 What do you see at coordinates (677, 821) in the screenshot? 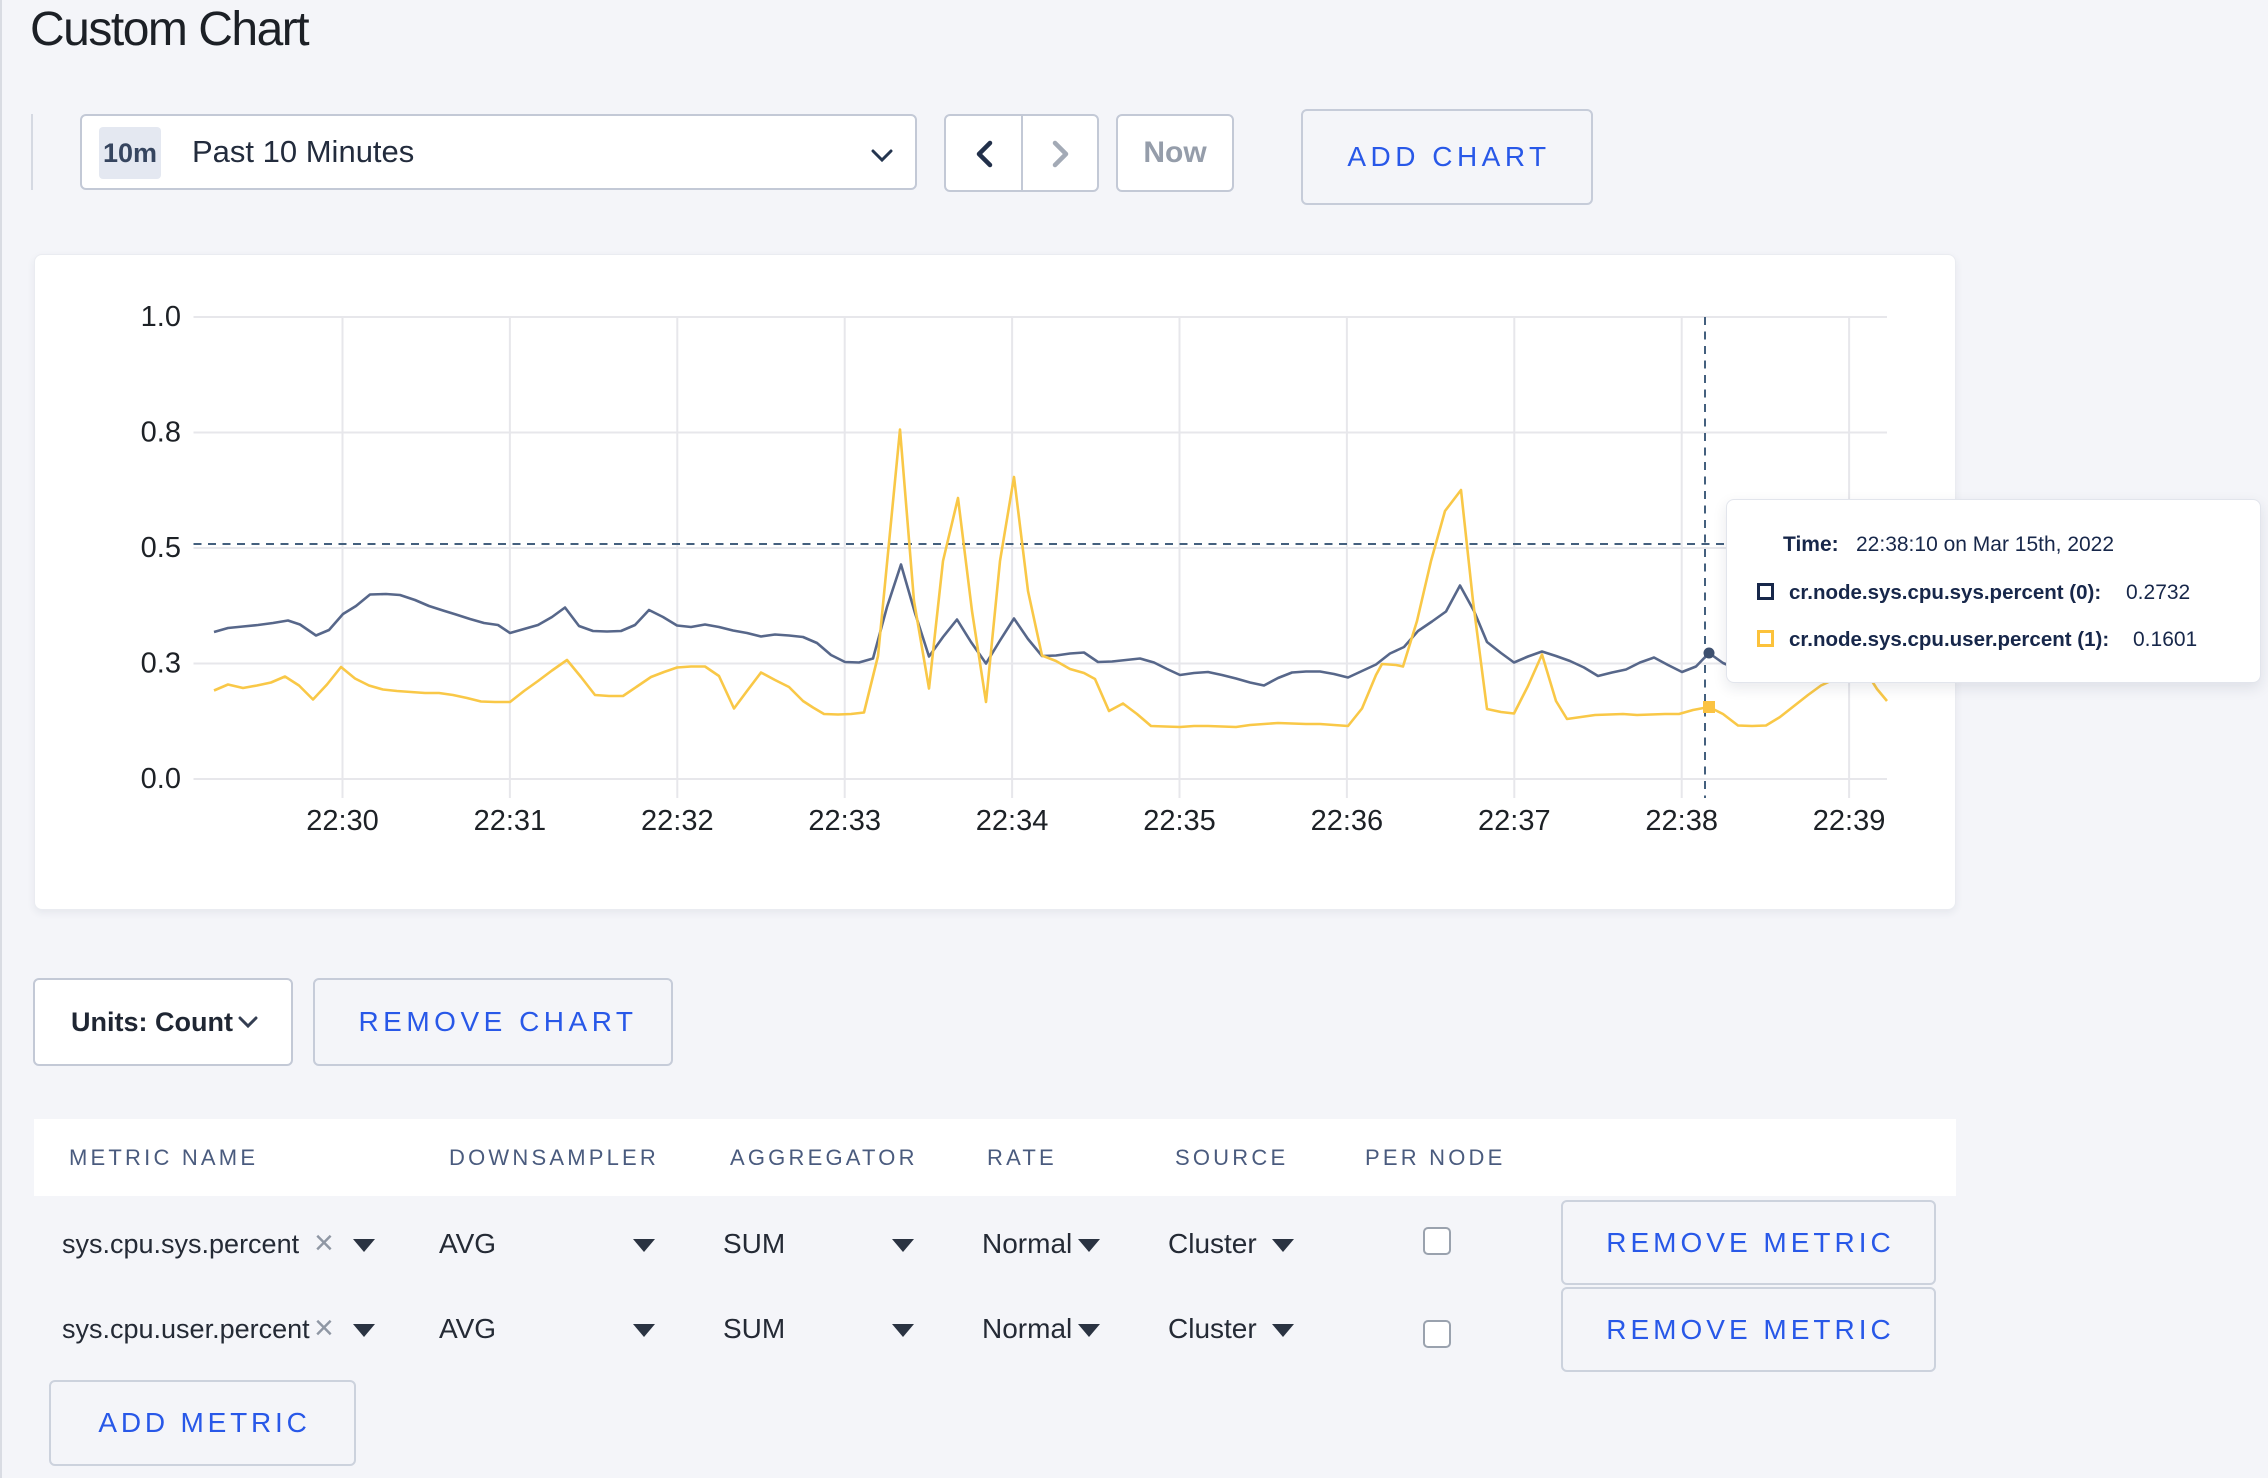
I see `svg-text: 22:32` at bounding box center [677, 821].